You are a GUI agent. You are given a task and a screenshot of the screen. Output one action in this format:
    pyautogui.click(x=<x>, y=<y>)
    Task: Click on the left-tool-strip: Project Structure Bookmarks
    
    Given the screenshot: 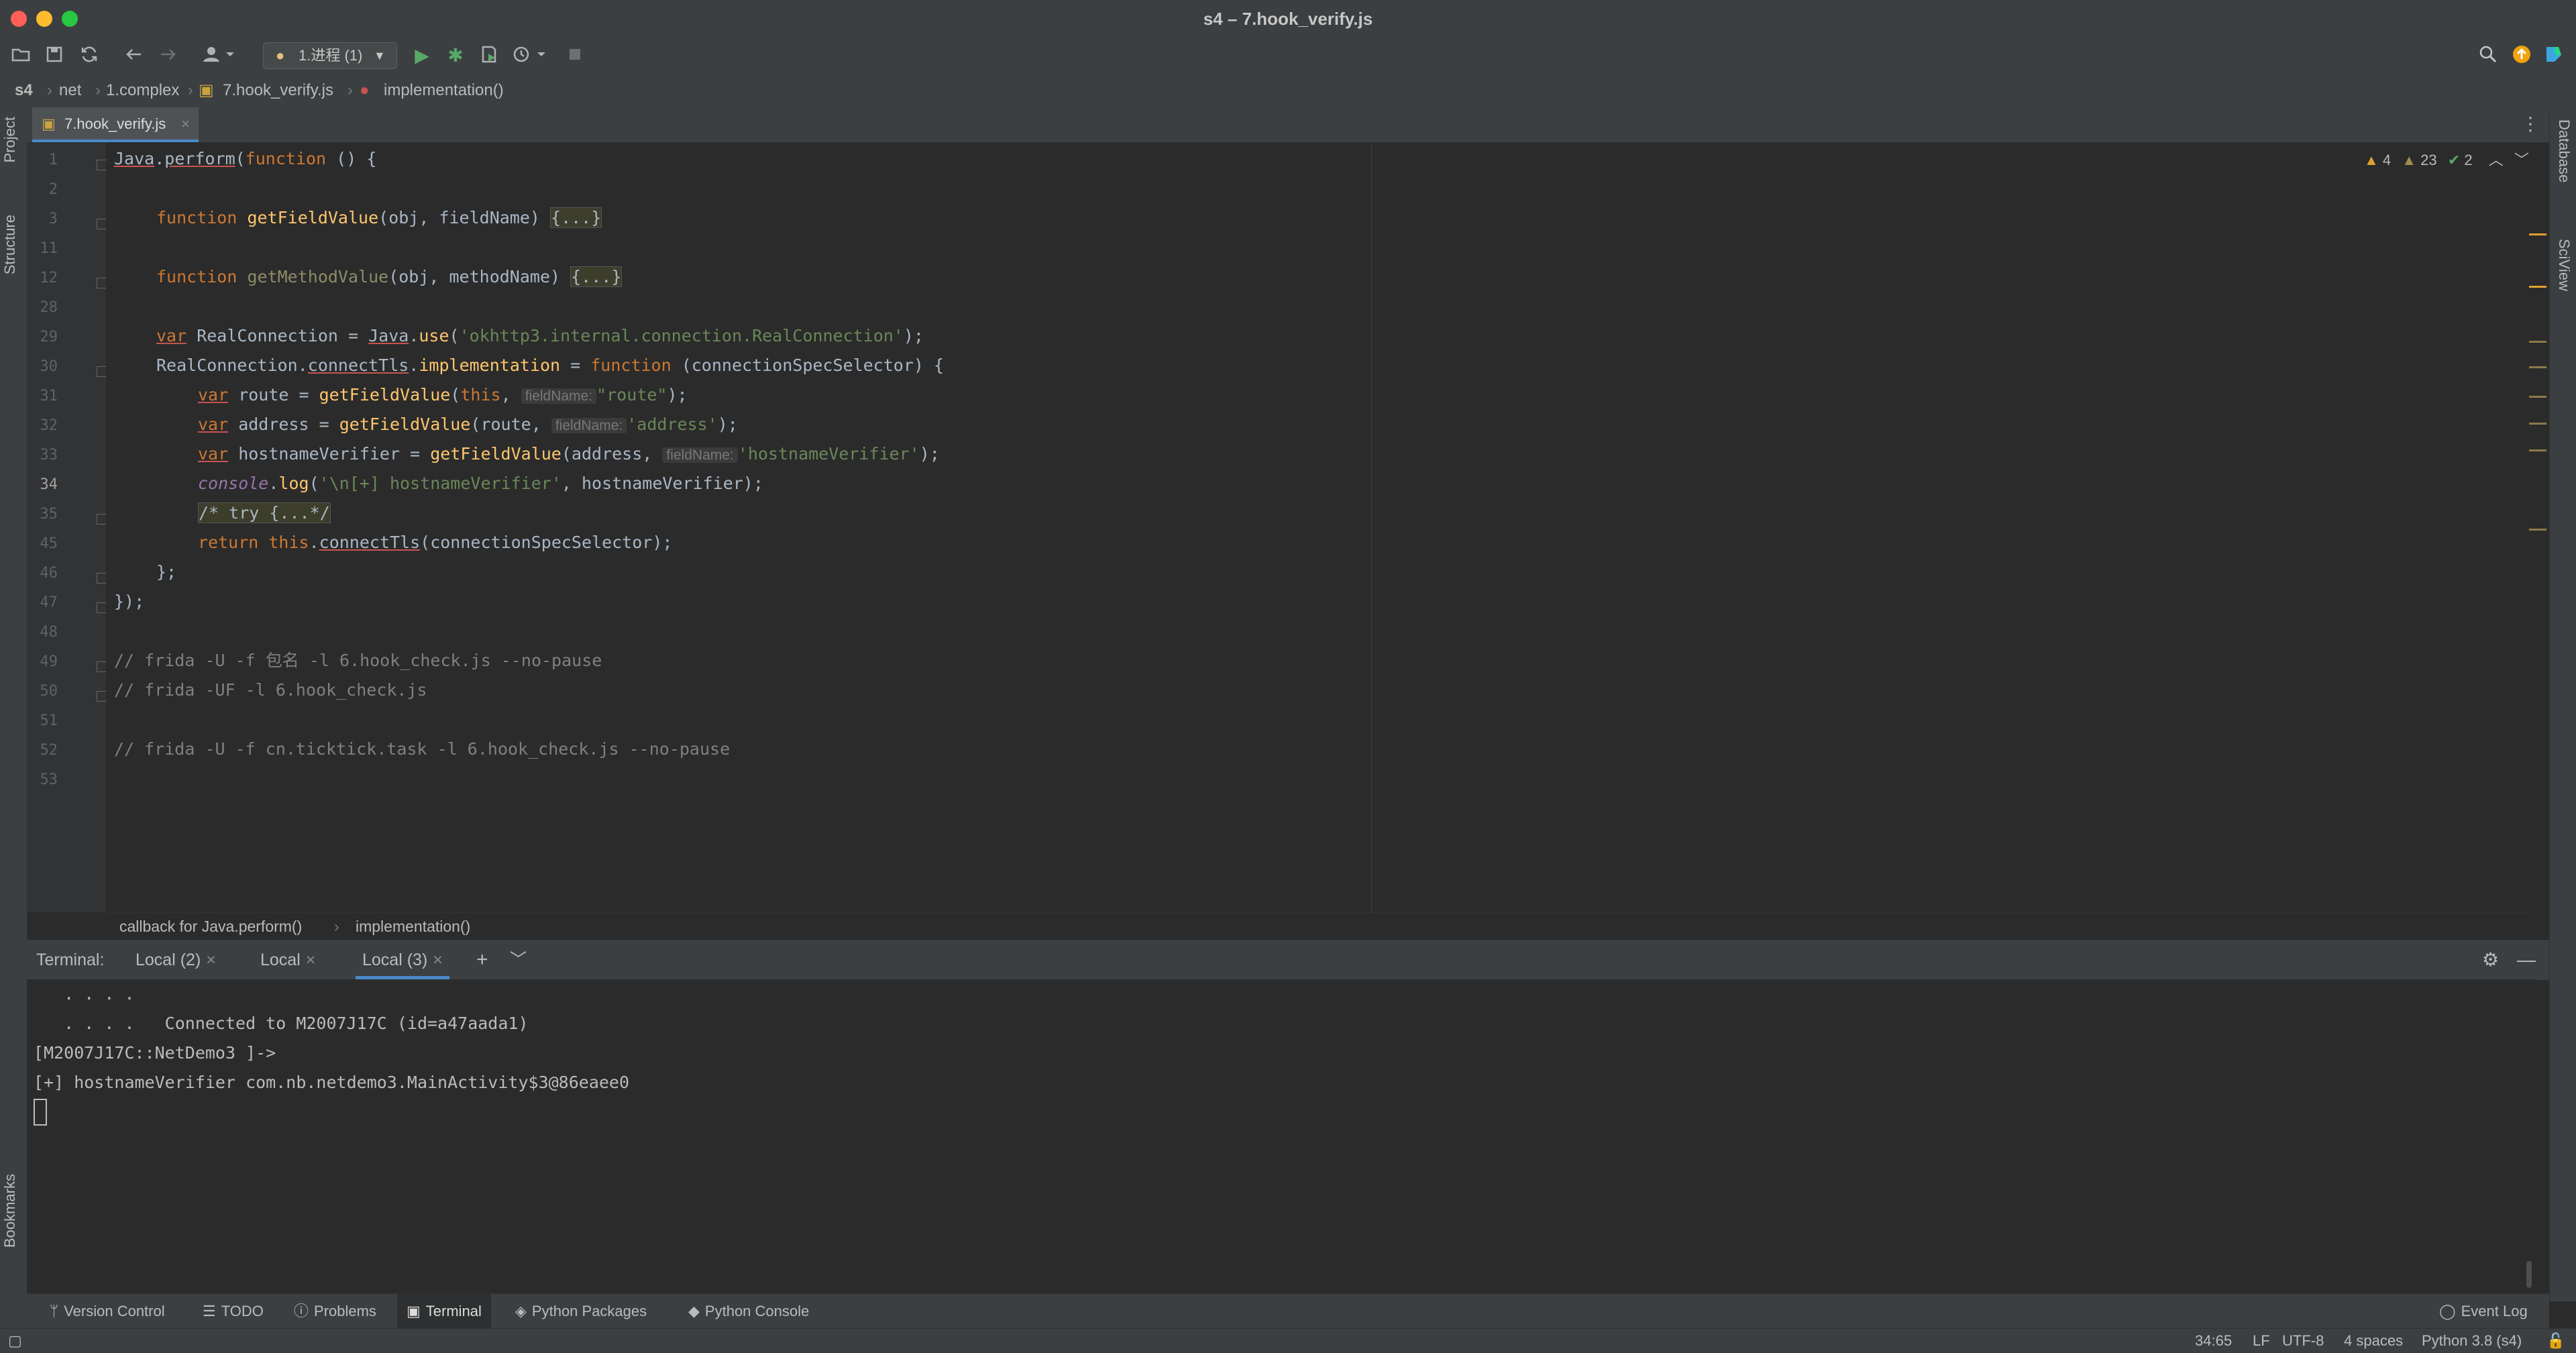 What is the action you would take?
    pyautogui.click(x=14, y=717)
    